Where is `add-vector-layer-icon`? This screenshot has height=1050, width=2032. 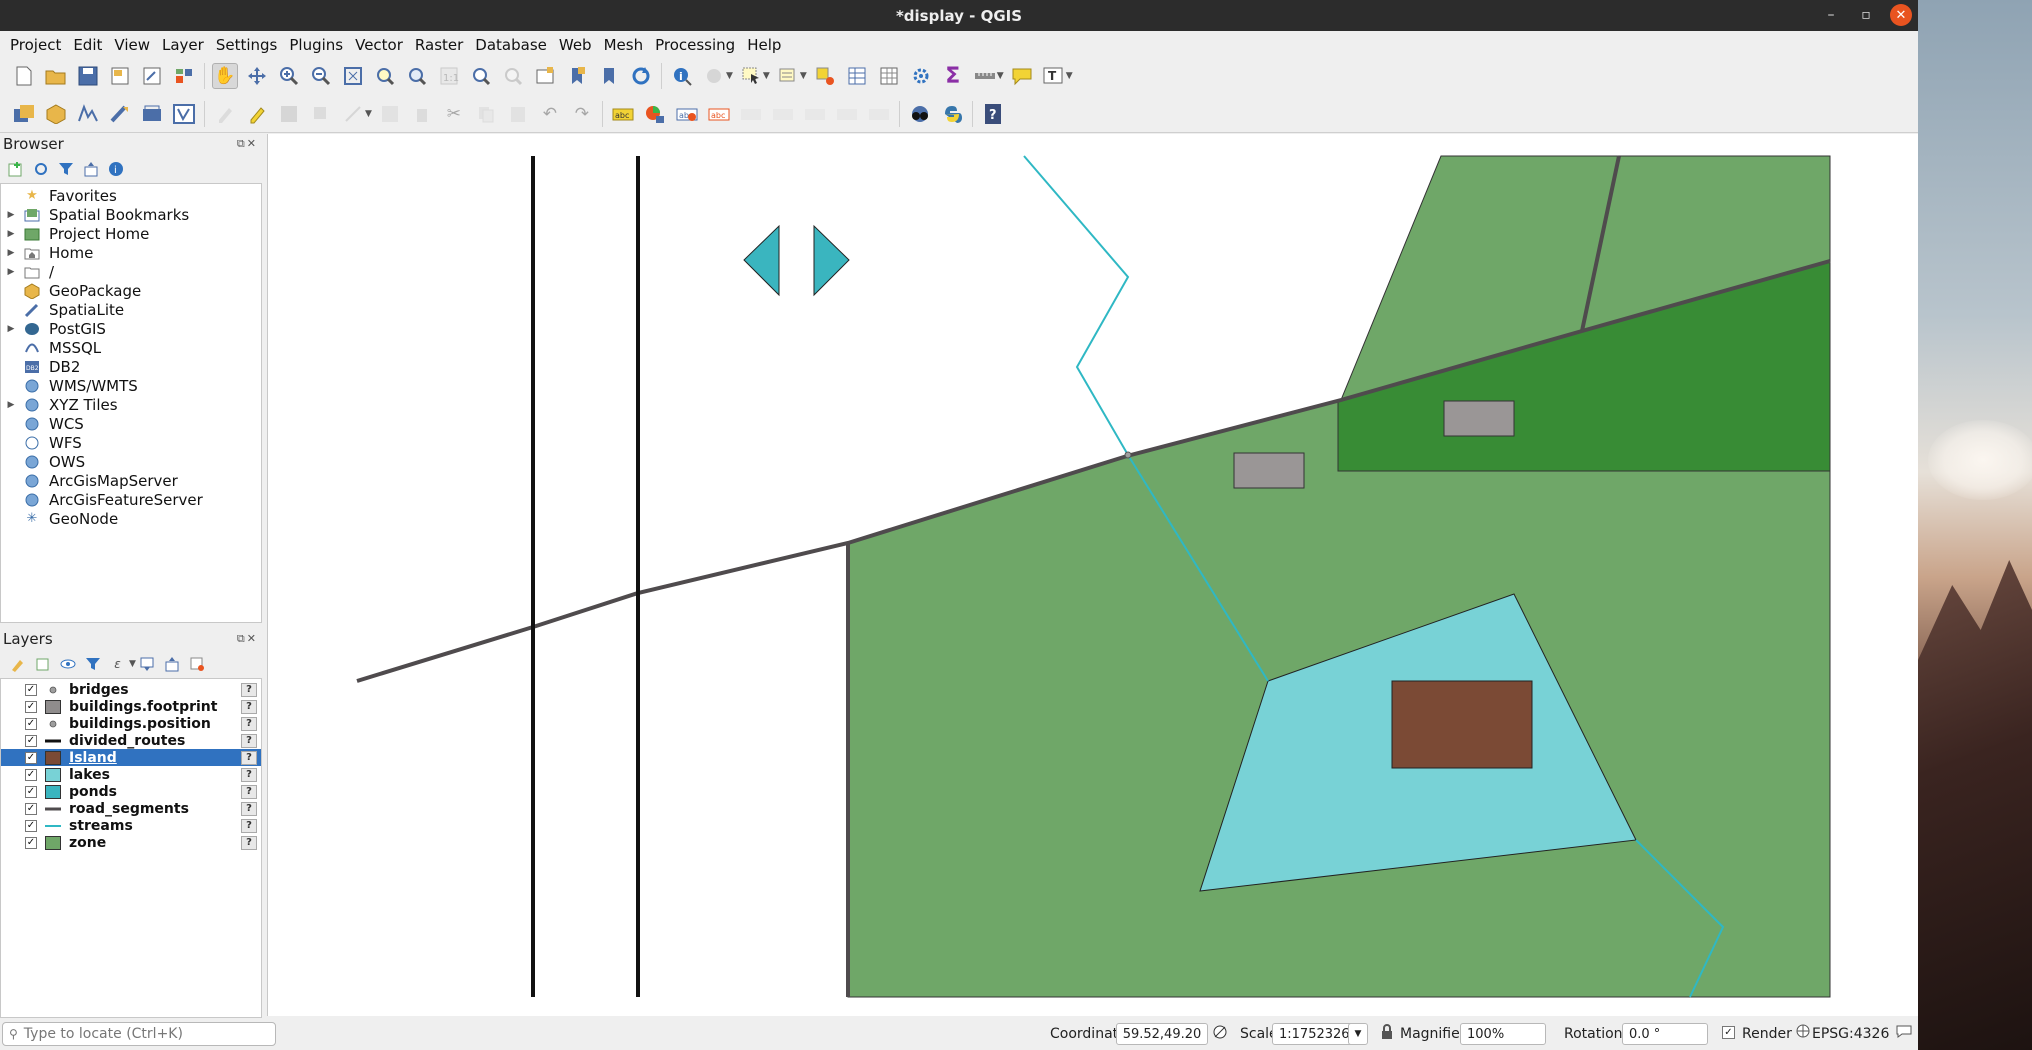
add-vector-layer-icon is located at coordinates (184, 114).